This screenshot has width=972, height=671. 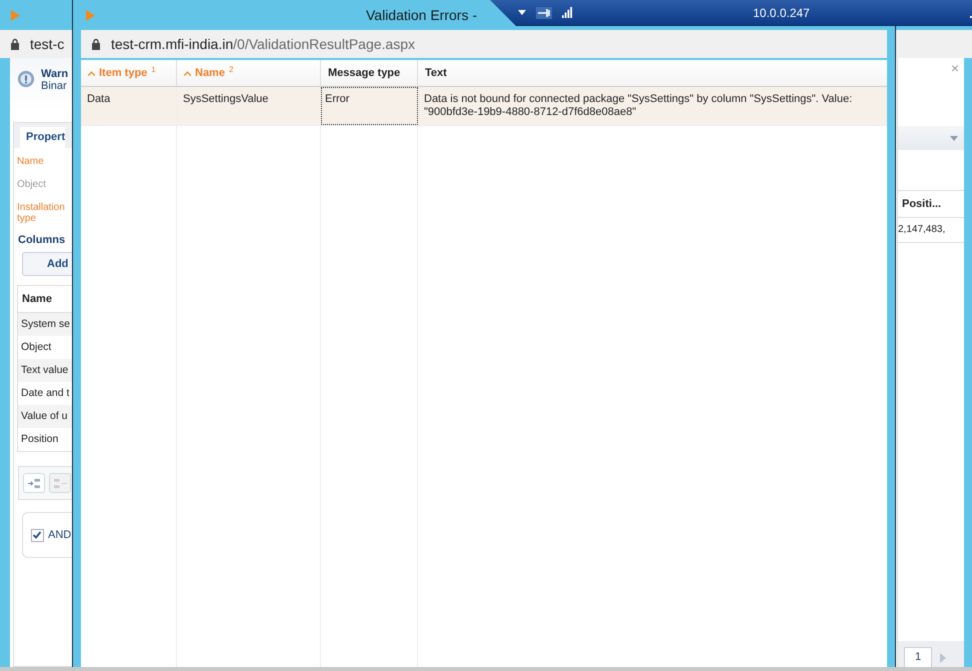 What do you see at coordinates (45, 393) in the screenshot?
I see `grid-cell-text: Date and t` at bounding box center [45, 393].